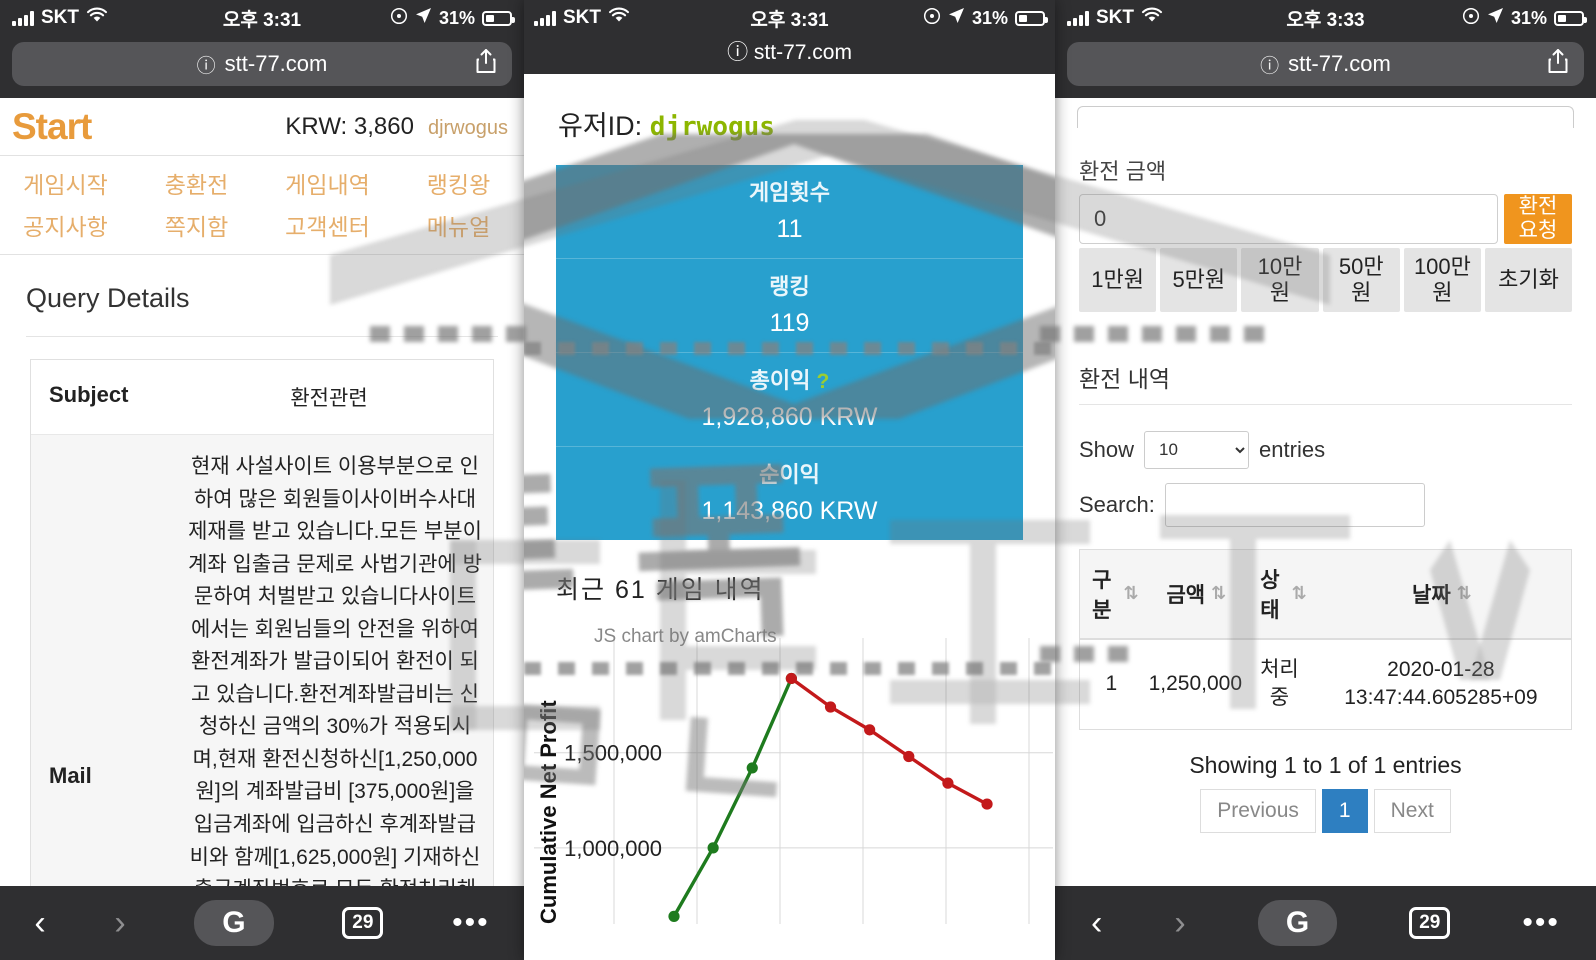  Describe the element at coordinates (685, 636) in the screenshot. I see `chart-credit-label: JS chart by amCharts` at that location.